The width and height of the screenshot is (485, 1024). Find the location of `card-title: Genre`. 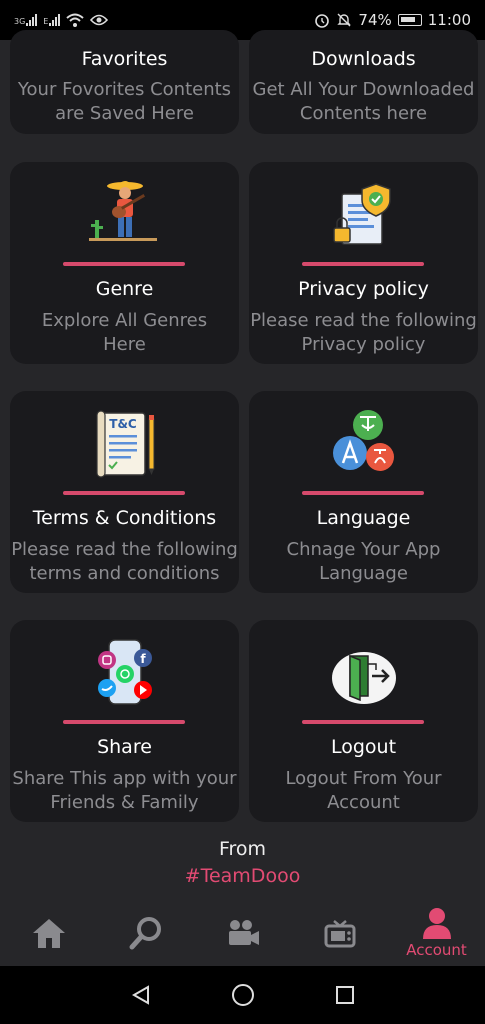

card-title: Genre is located at coordinates (124, 289).